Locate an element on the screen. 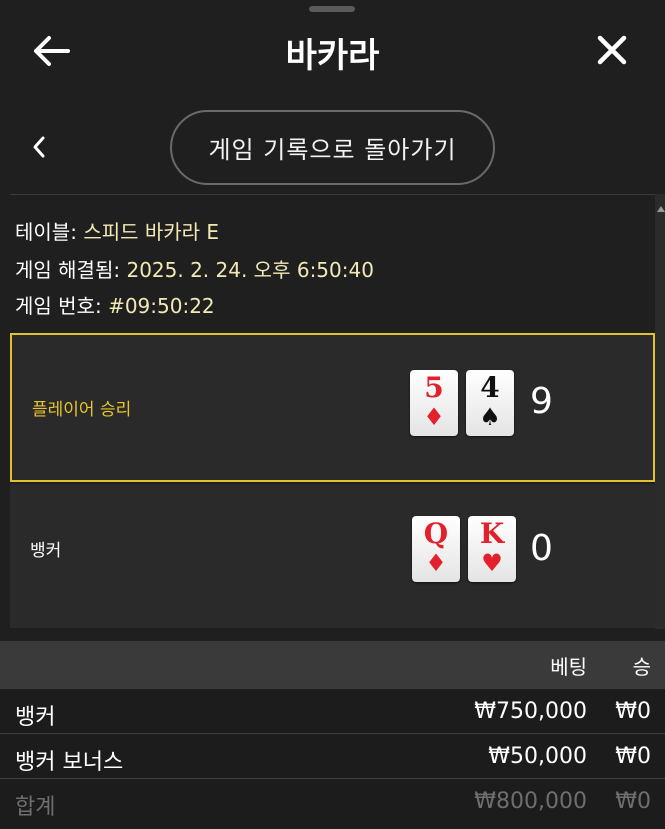  total-win: ₩0 is located at coordinates (633, 801).